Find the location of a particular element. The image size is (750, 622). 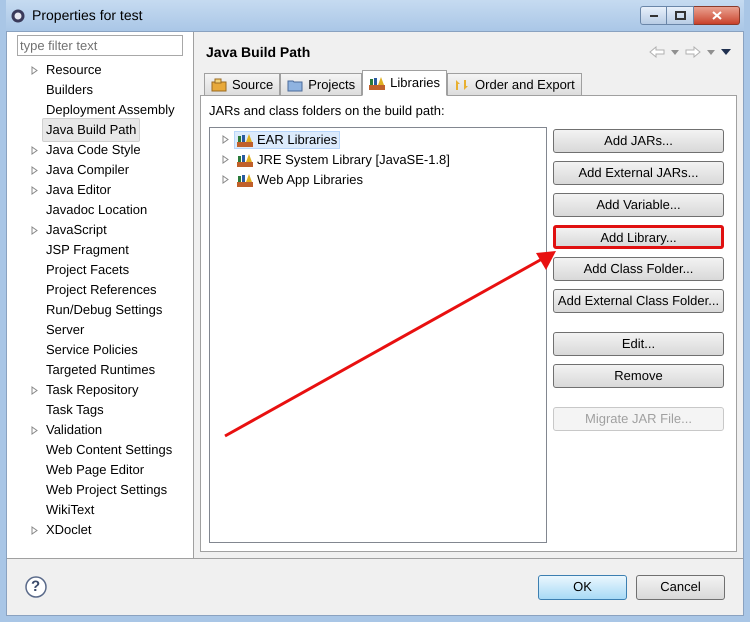

maximize-icon is located at coordinates (680, 15).